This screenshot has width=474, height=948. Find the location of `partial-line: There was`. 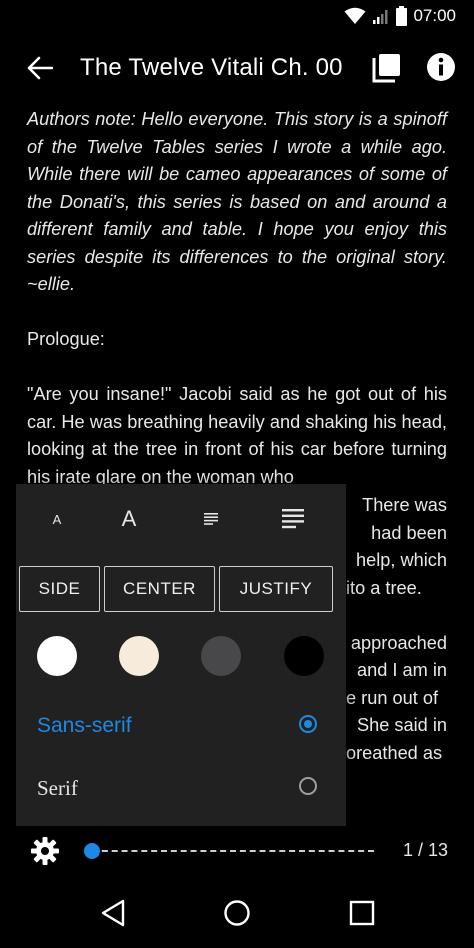

partial-line: There was is located at coordinates (404, 505).